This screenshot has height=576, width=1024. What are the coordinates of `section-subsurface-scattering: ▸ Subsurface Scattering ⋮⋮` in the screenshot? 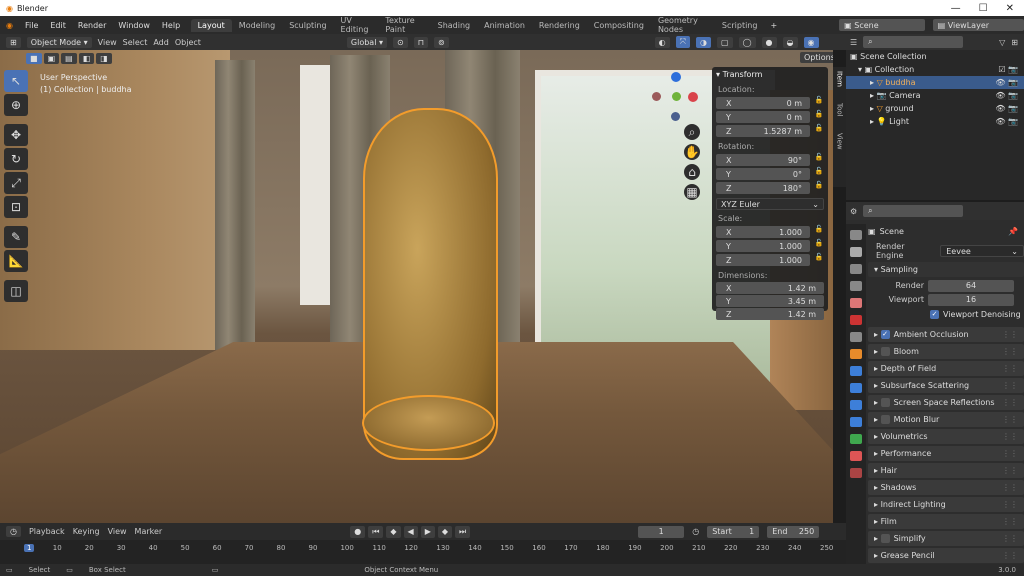 It's located at (946, 385).